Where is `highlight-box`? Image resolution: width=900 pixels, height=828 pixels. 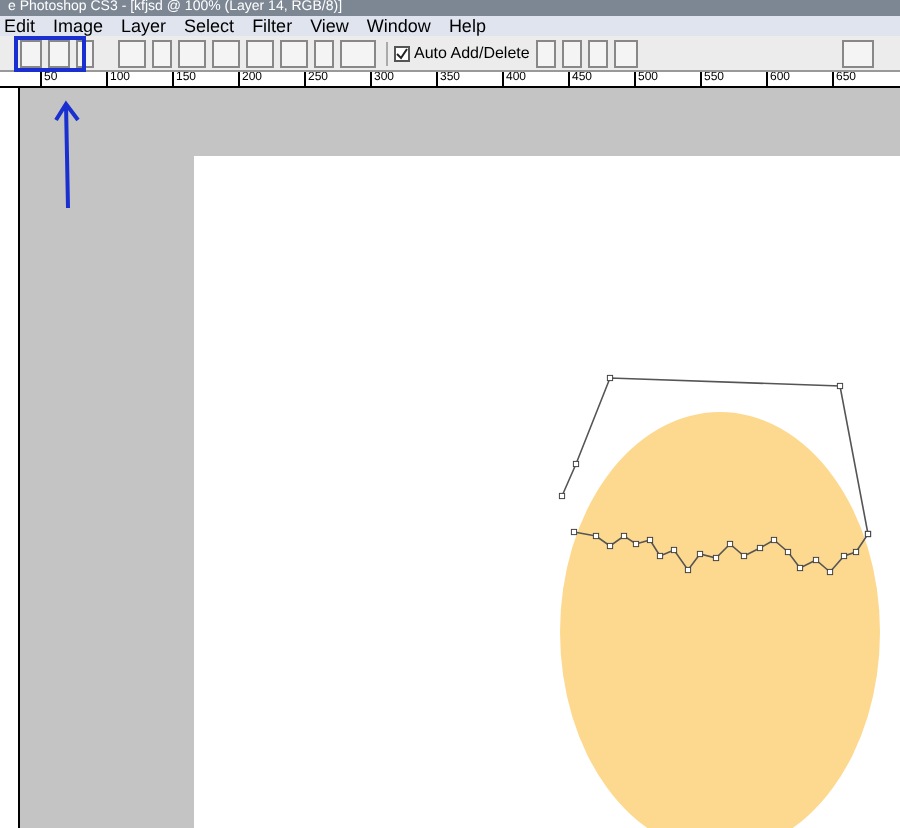
highlight-box is located at coordinates (50, 54).